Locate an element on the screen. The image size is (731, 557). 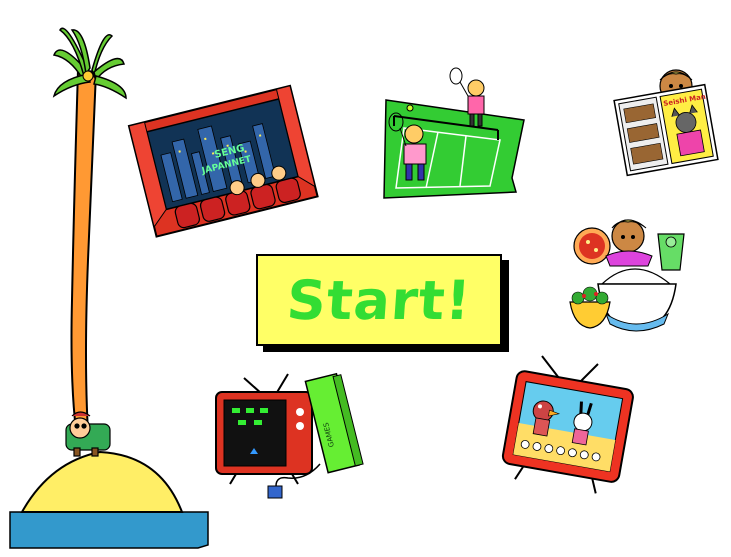
video-game-tv-icon: GAMES is located at coordinates (288, 434).